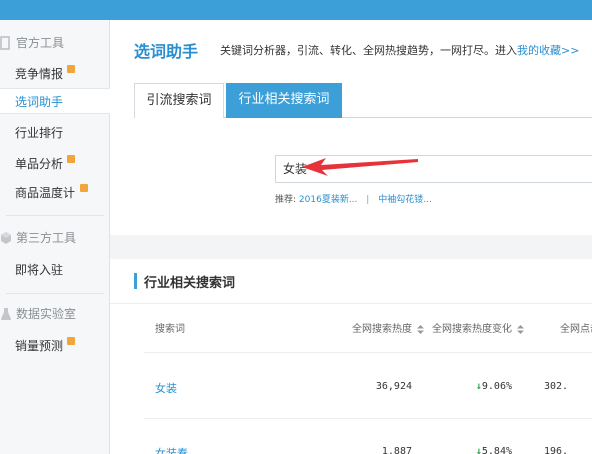  What do you see at coordinates (363, 100) in the screenshot?
I see `tab-bar: 引流搜索词 行业相关搜索词` at bounding box center [363, 100].